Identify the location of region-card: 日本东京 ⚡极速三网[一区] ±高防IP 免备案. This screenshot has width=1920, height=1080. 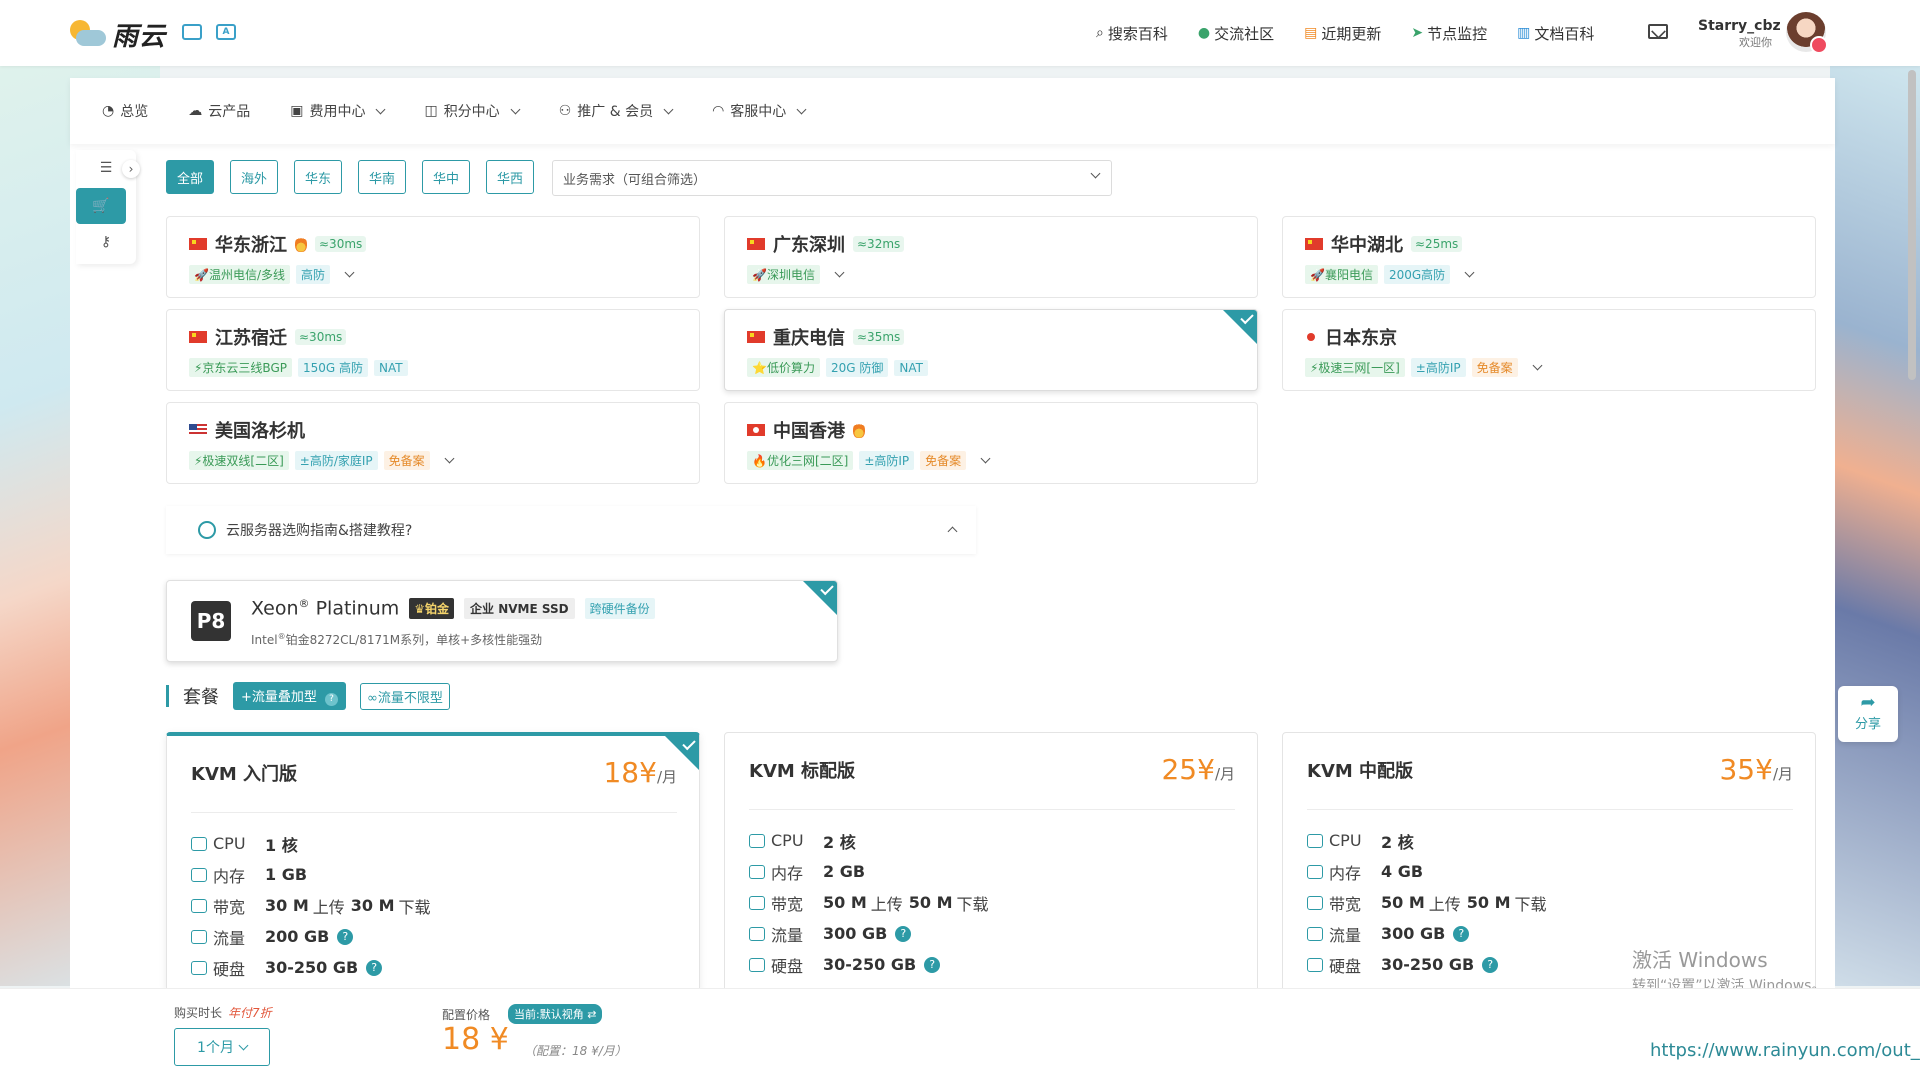
(1549, 350).